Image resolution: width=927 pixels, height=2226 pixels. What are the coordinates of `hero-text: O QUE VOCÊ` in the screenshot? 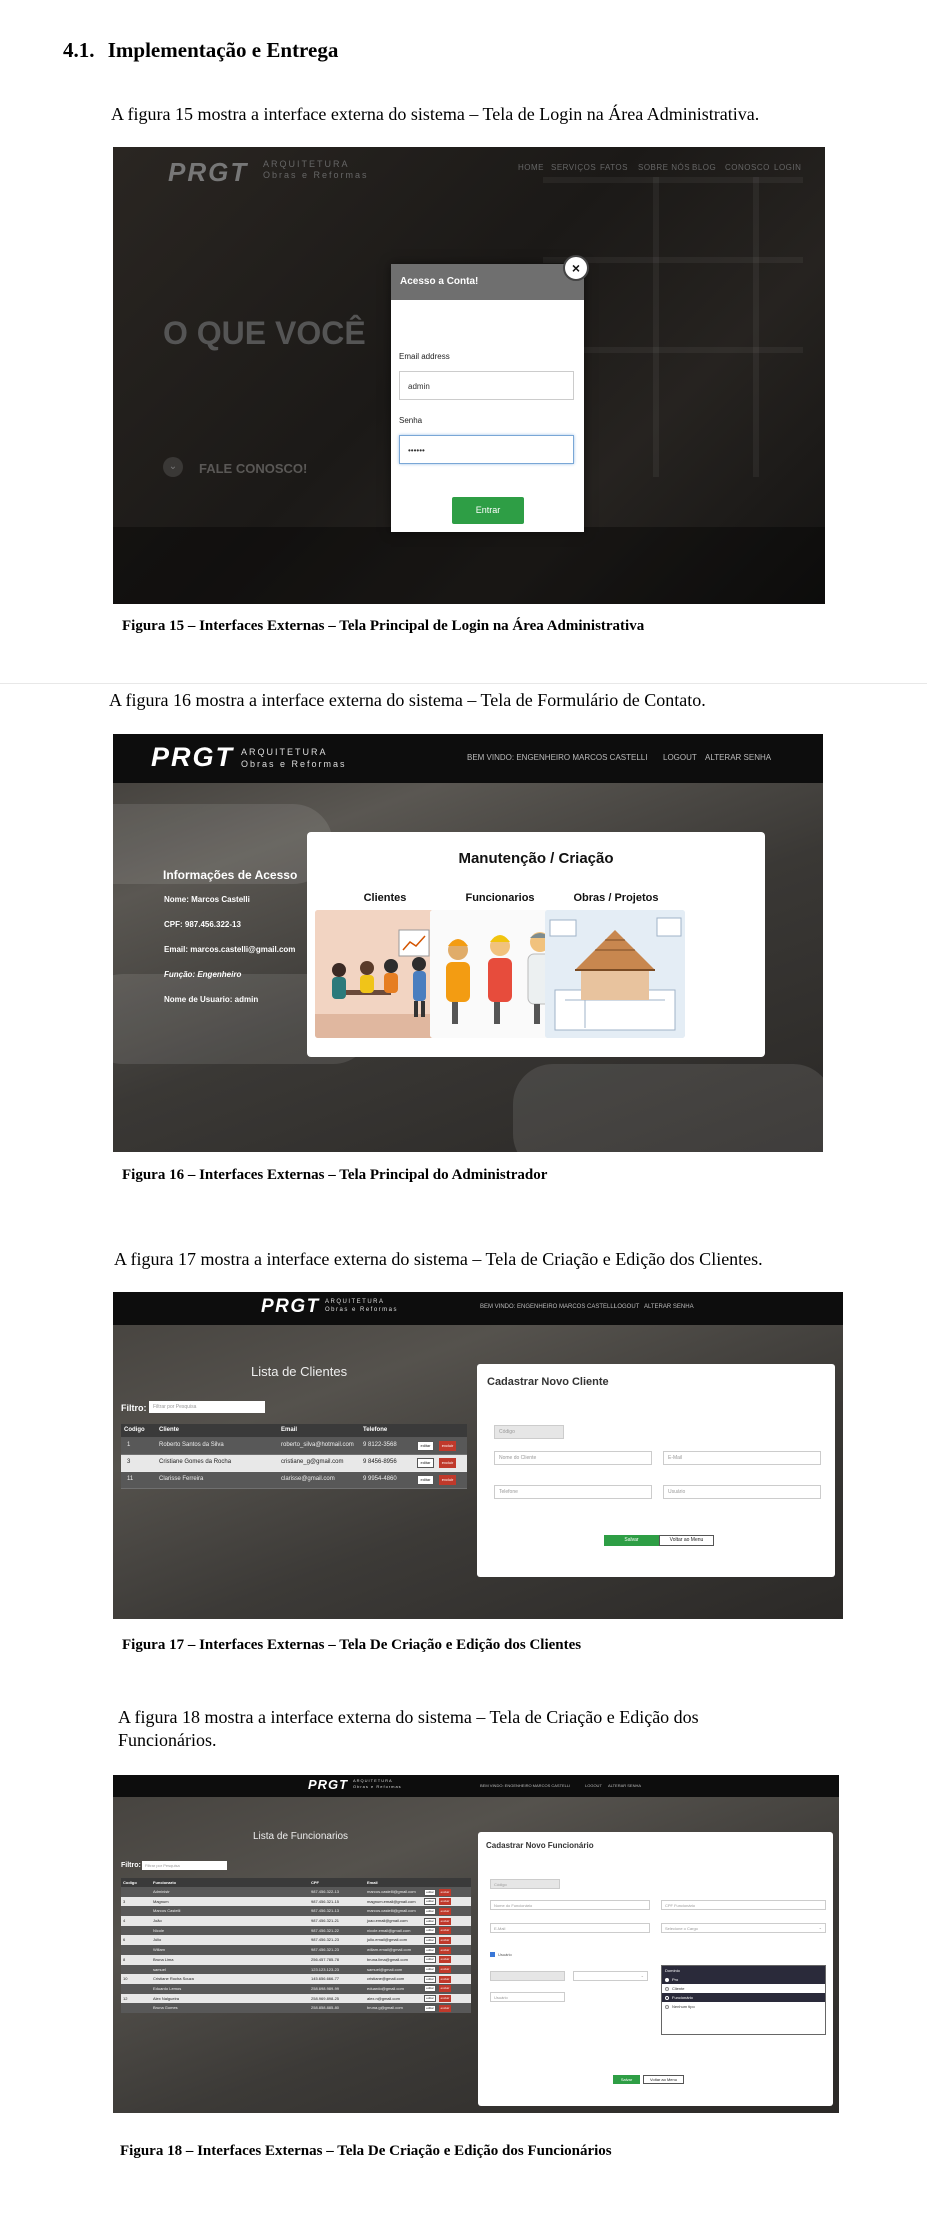 It's located at (264, 333).